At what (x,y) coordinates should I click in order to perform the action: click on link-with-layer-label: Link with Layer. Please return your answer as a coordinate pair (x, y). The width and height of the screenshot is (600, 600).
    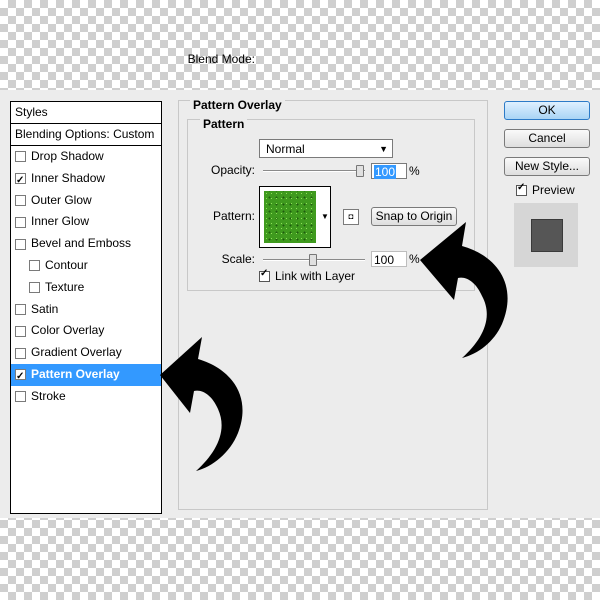
    Looking at the image, I should click on (315, 276).